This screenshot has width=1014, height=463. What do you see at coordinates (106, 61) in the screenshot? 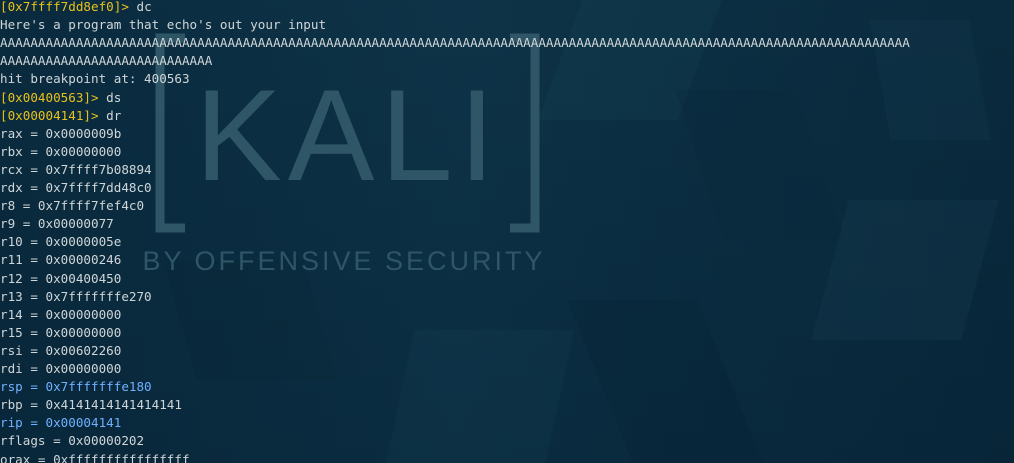
I see `output-line: AAAAAAAAAAAAAAAAAAAAAAAAAAAA` at bounding box center [106, 61].